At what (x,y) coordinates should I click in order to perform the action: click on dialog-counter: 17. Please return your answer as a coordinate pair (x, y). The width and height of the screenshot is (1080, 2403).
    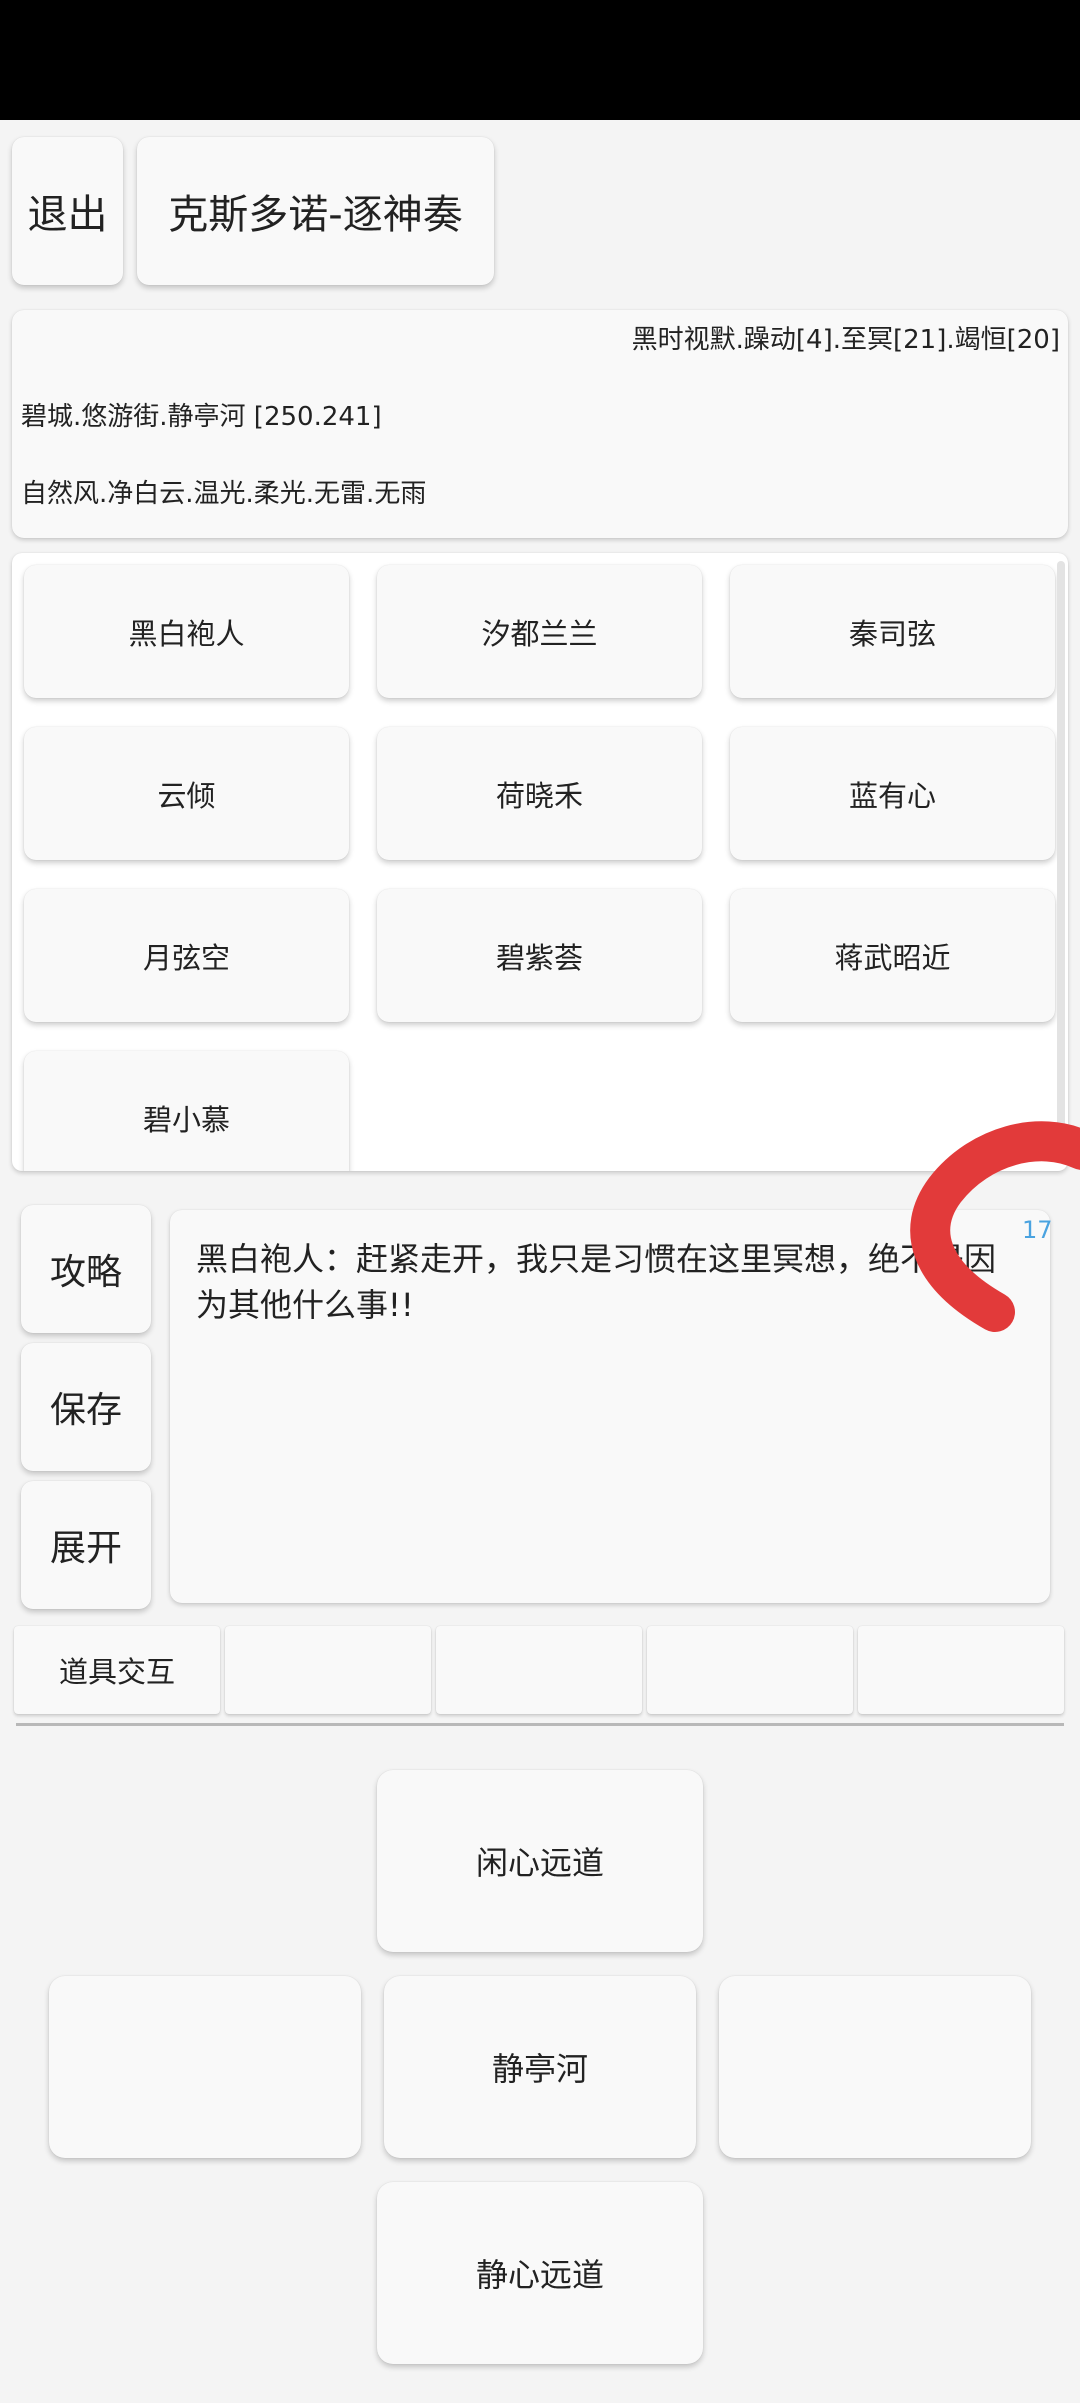
    Looking at the image, I should click on (1037, 1230).